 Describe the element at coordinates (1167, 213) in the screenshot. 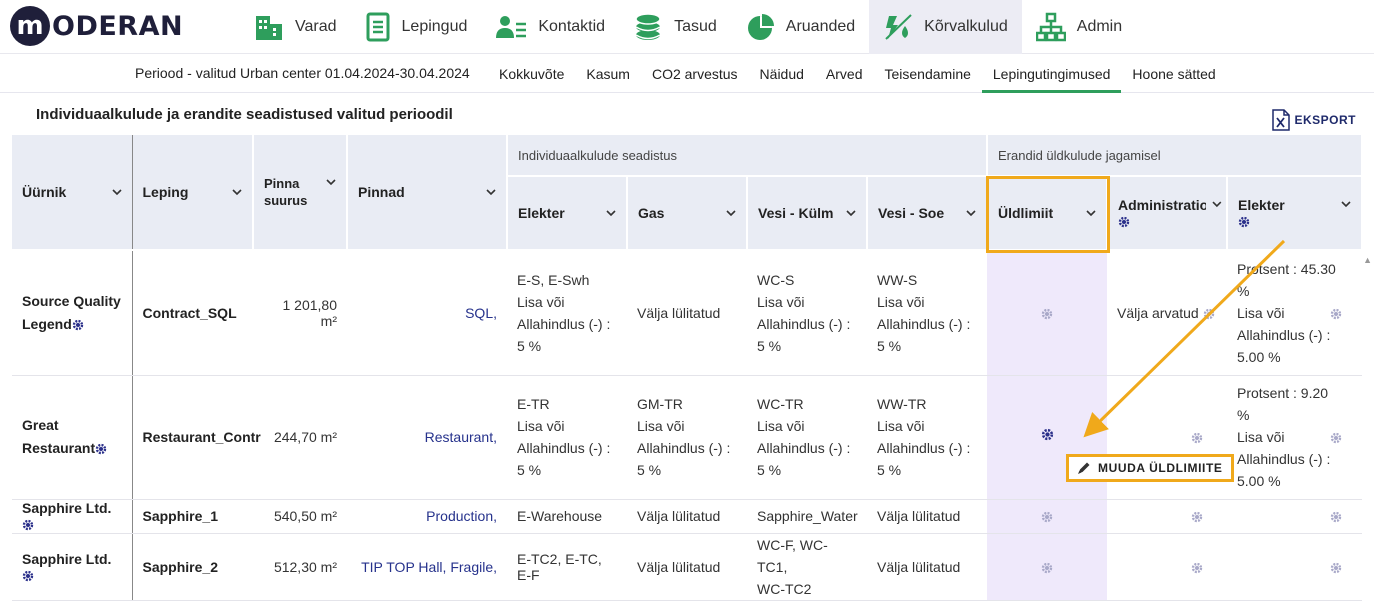

I see `col-header-administration: Administratio` at that location.